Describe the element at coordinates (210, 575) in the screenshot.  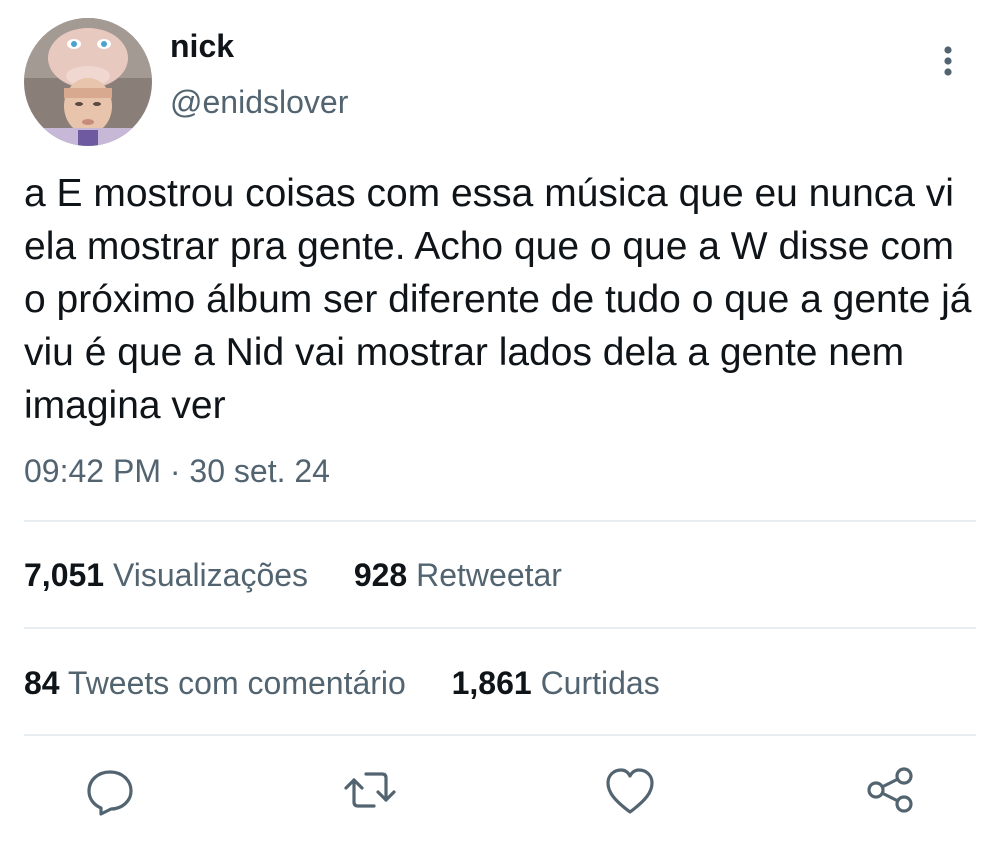
I see `views-label: Visualizações` at that location.